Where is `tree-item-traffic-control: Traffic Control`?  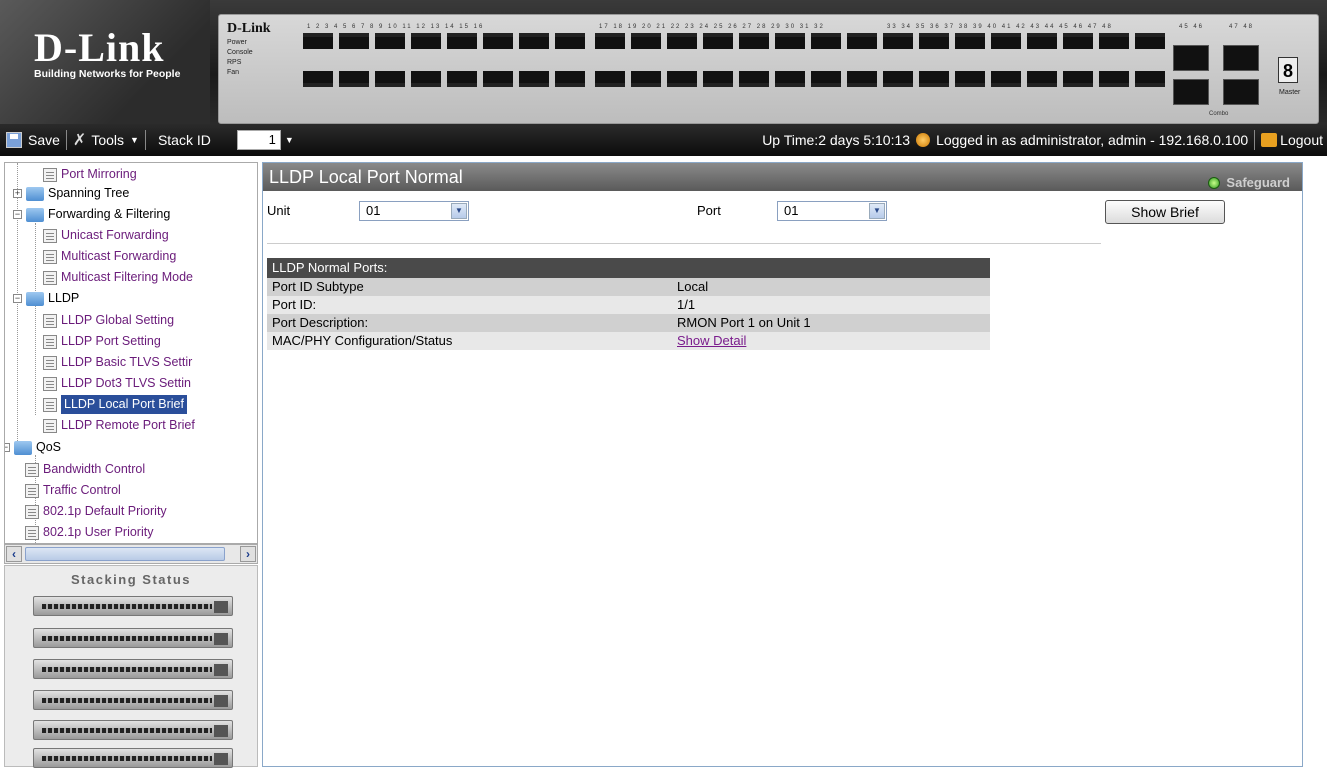 tree-item-traffic-control: Traffic Control is located at coordinates (73, 490).